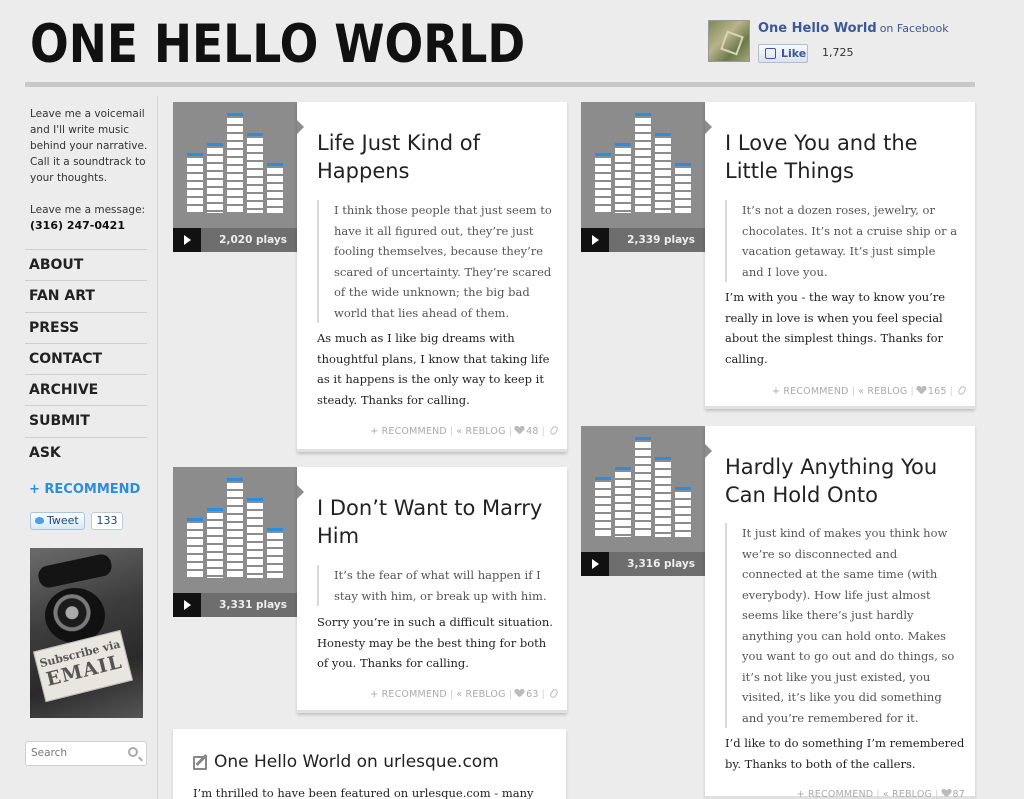  I want to click on audio-player: 3,316 plays, so click(643, 501).